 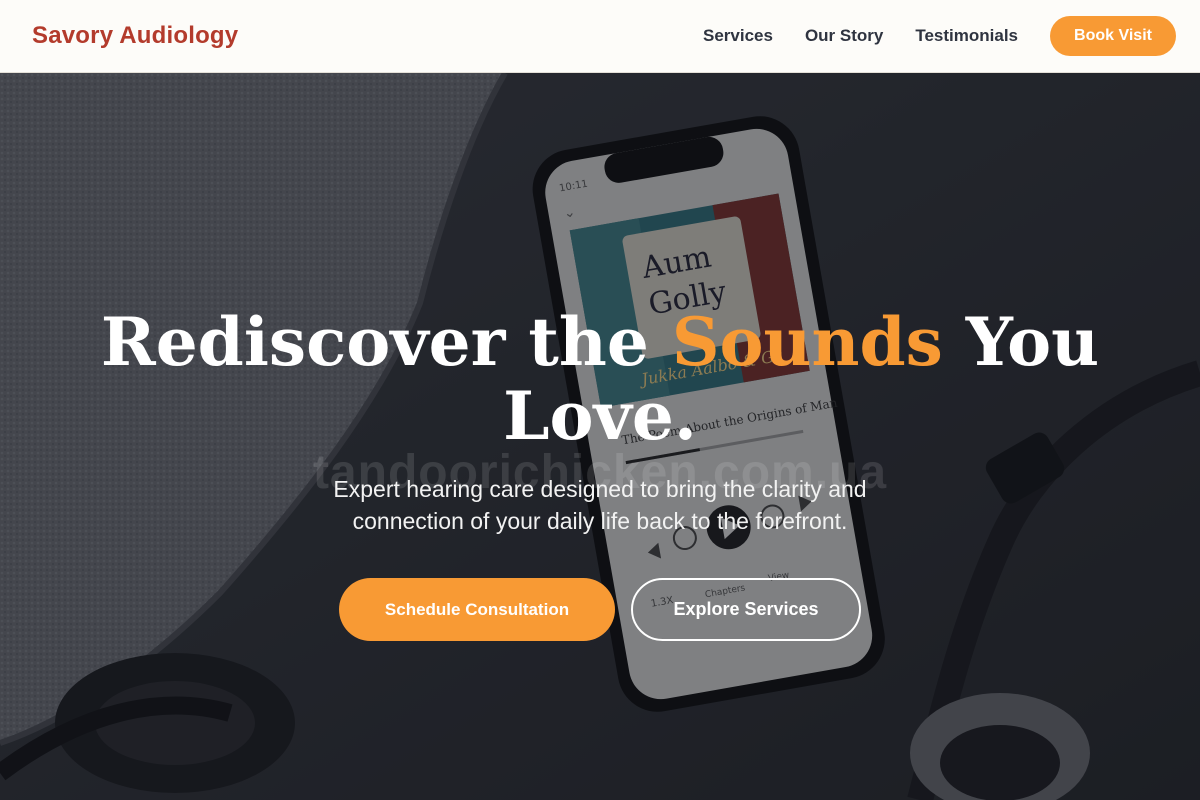 What do you see at coordinates (477, 609) in the screenshot?
I see `schedule-consultation-button: Schedule Consultation` at bounding box center [477, 609].